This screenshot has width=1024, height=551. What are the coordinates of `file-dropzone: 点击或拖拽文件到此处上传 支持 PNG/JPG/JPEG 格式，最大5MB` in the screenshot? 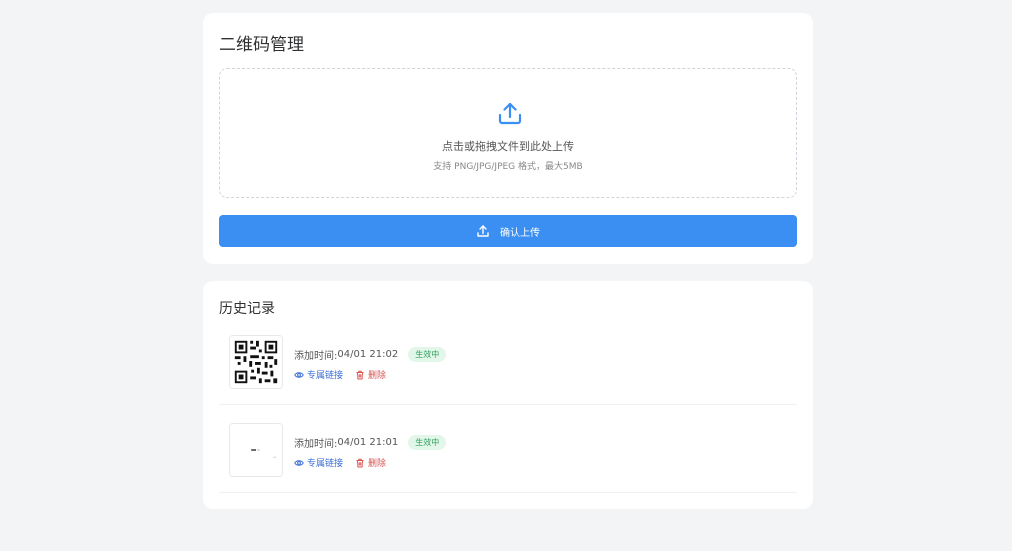 It's located at (508, 133).